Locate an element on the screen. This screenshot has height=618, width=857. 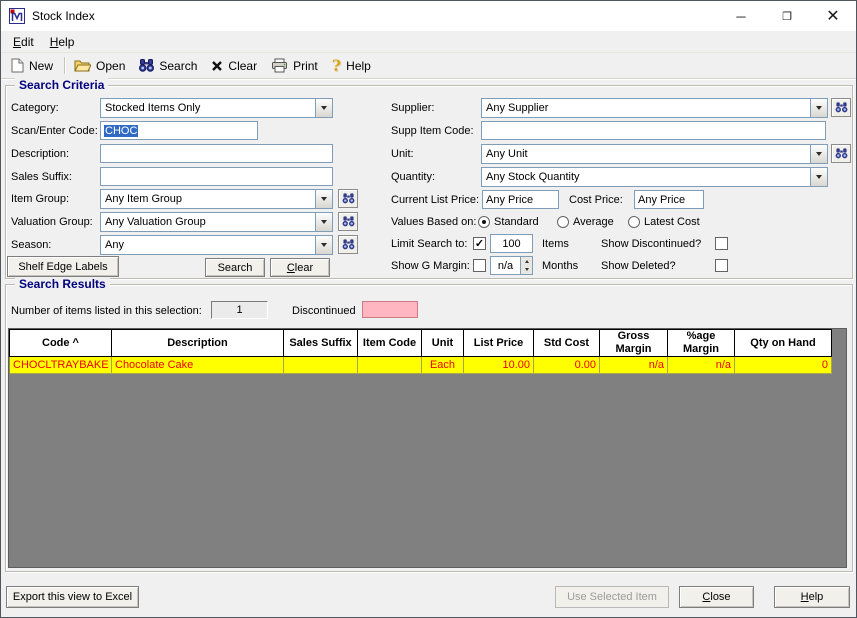
shelf-edge-labels-button: Shelf Edge Labels is located at coordinates (63, 266).